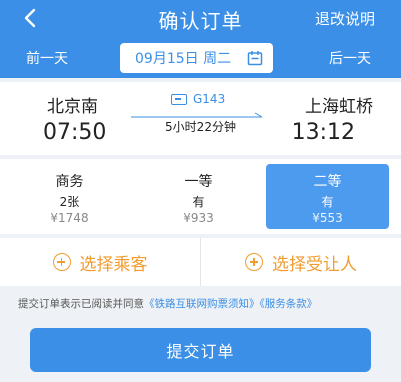  Describe the element at coordinates (198, 182) in the screenshot. I see `seat-name: 一等` at that location.